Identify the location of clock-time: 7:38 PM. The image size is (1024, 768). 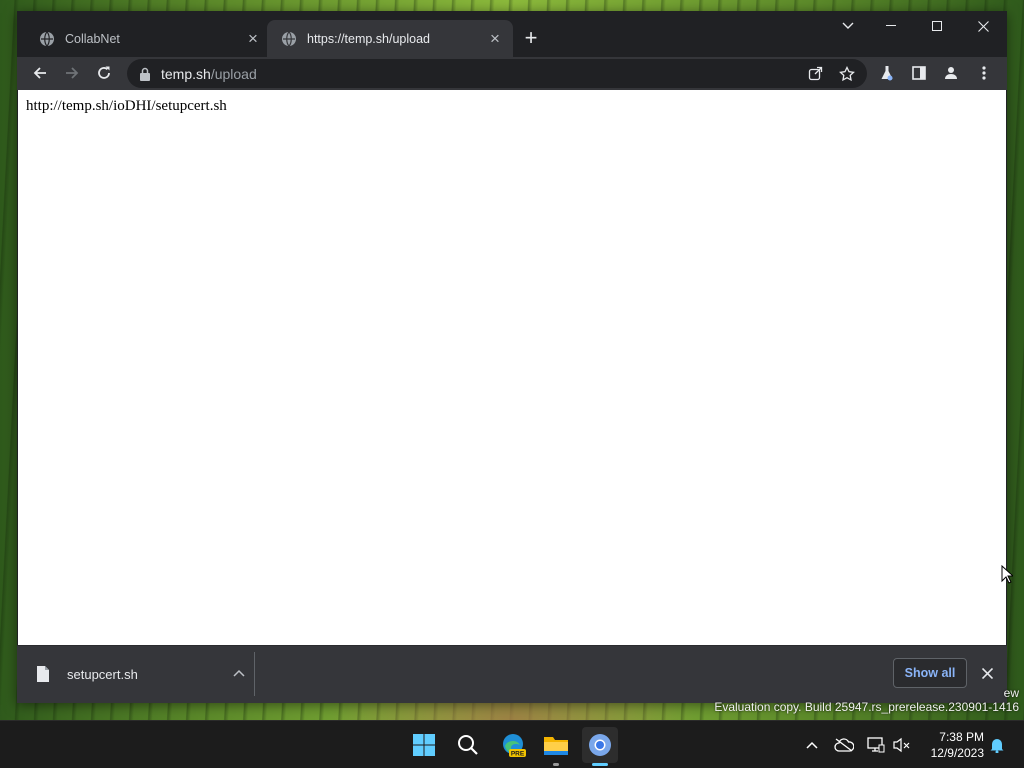
(961, 737).